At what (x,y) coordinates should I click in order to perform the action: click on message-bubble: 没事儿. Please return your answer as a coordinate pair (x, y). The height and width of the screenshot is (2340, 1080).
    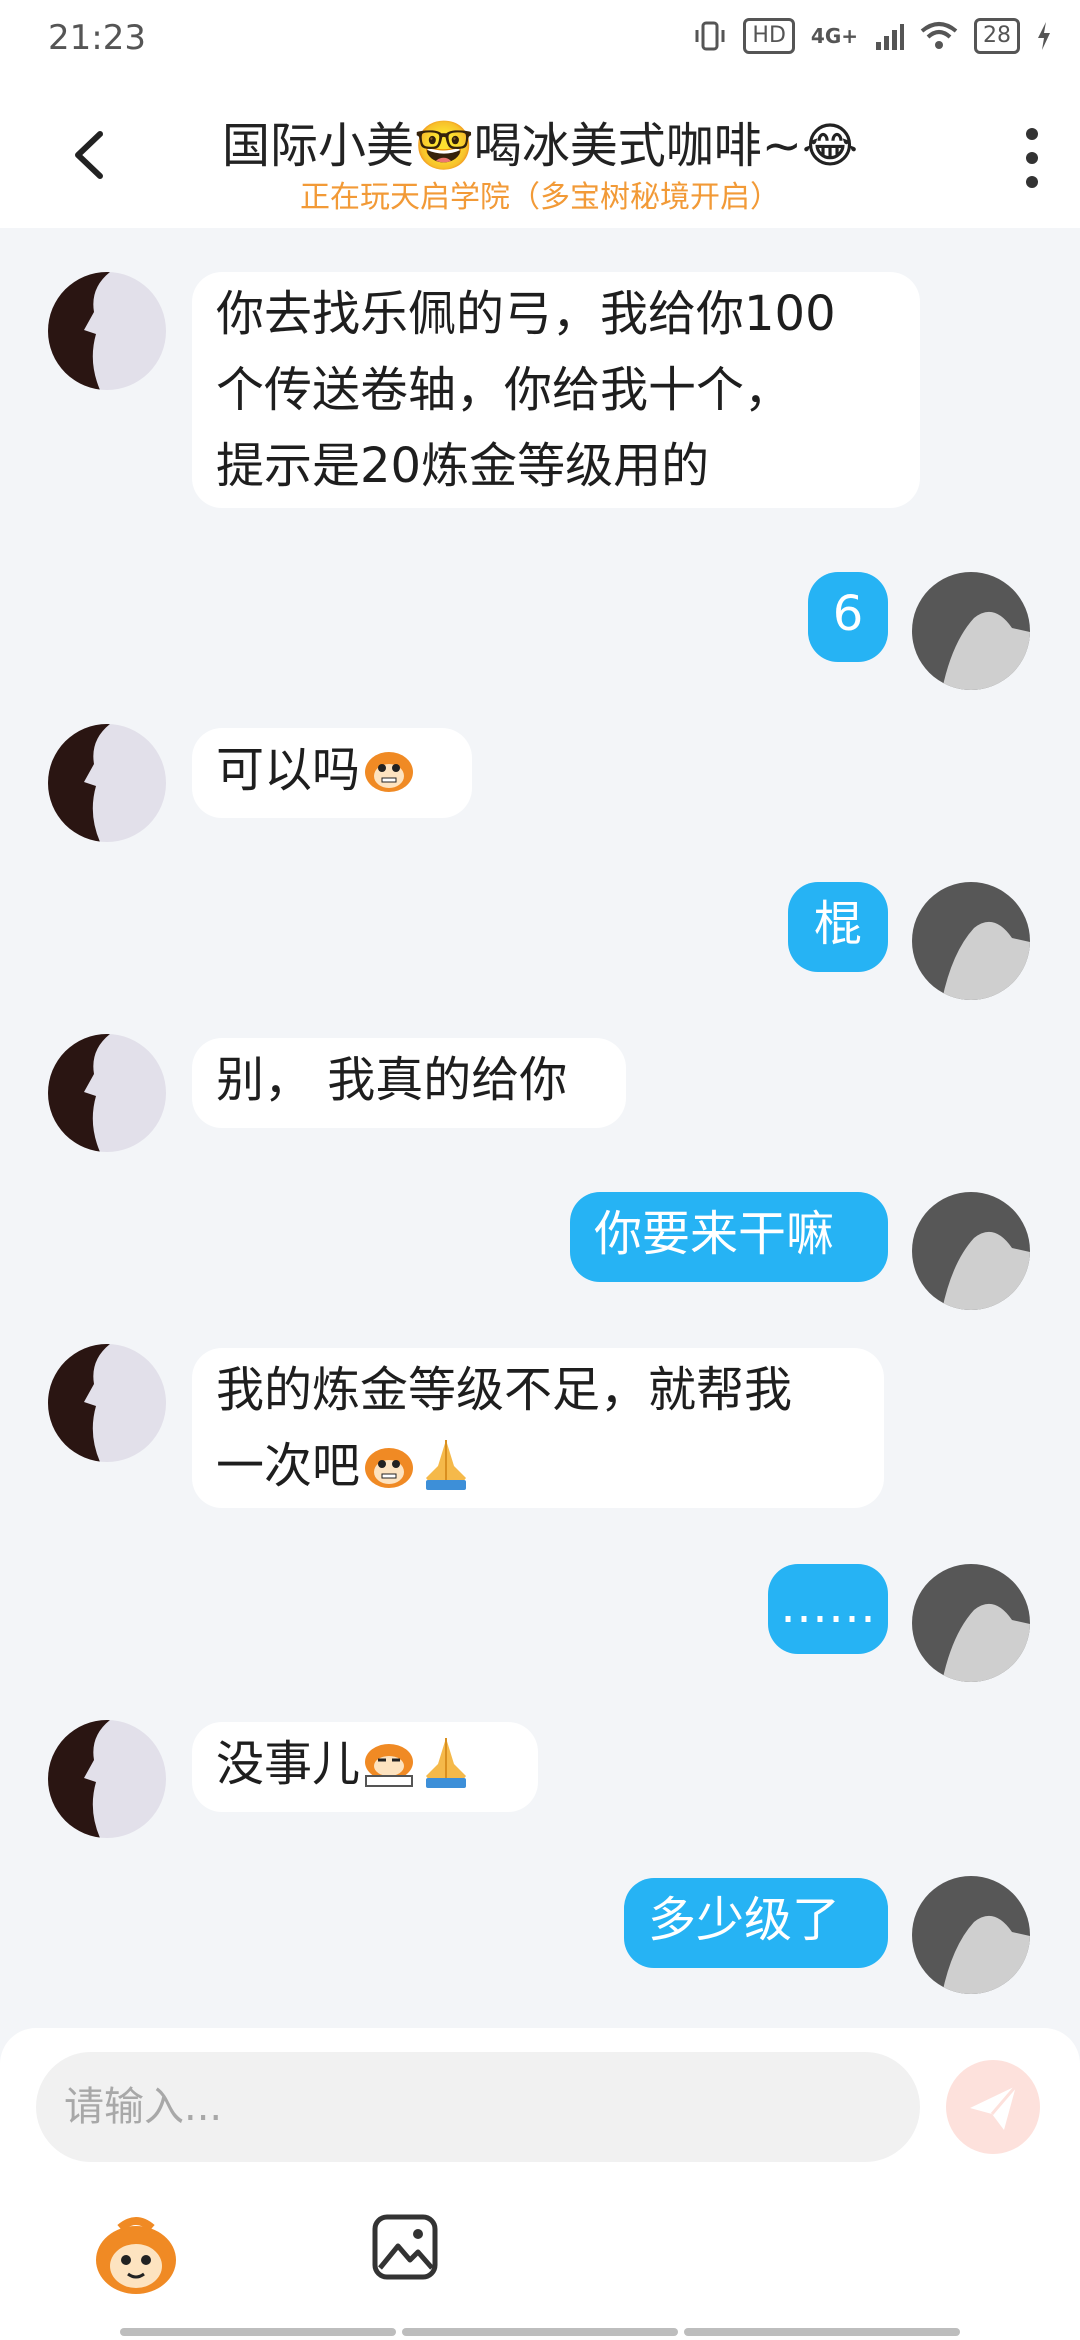
    Looking at the image, I should click on (365, 1767).